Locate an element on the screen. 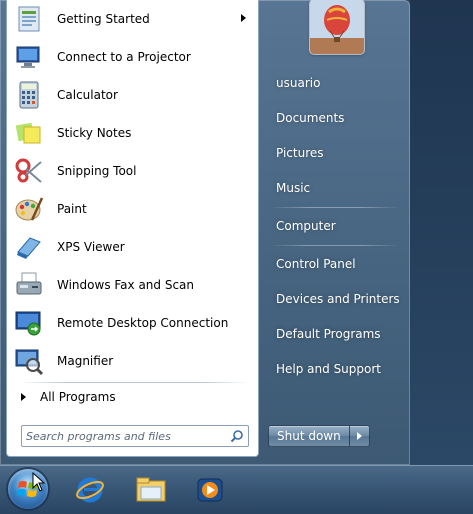 This screenshot has width=473, height=514. program-remote-desktop: Remote Desktop Connection is located at coordinates (132, 323).